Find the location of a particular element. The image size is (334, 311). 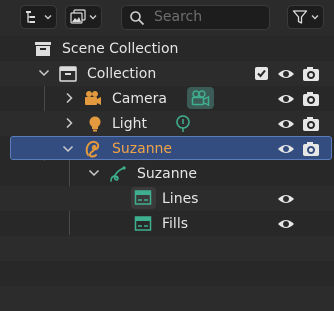

funnel-icon is located at coordinates (300, 17).